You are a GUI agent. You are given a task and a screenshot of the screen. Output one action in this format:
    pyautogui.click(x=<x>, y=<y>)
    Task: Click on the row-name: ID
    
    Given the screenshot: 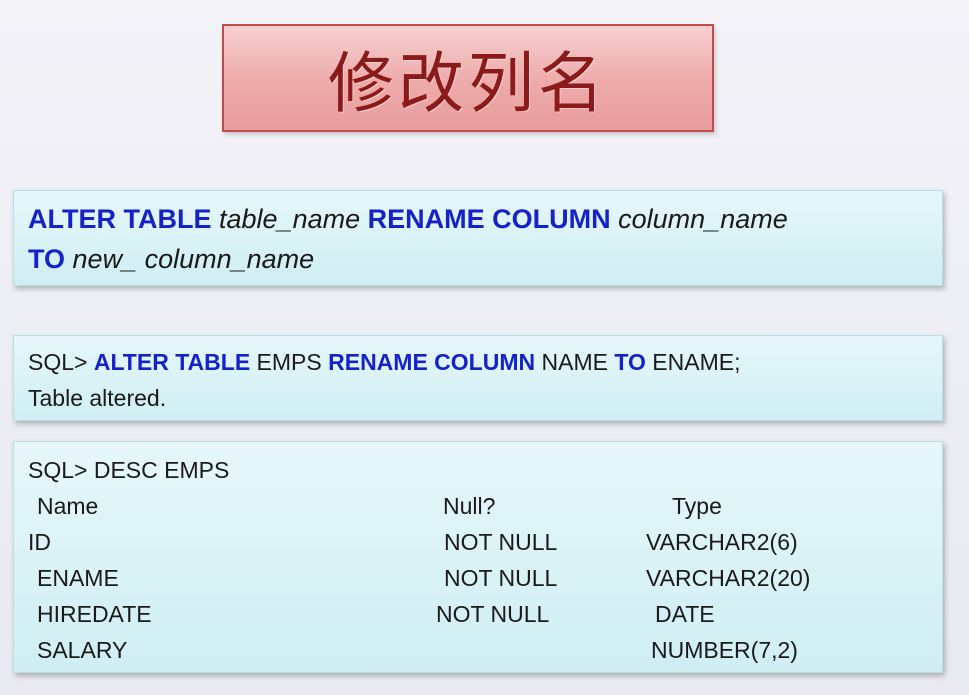 What is the action you would take?
    pyautogui.click(x=39, y=542)
    